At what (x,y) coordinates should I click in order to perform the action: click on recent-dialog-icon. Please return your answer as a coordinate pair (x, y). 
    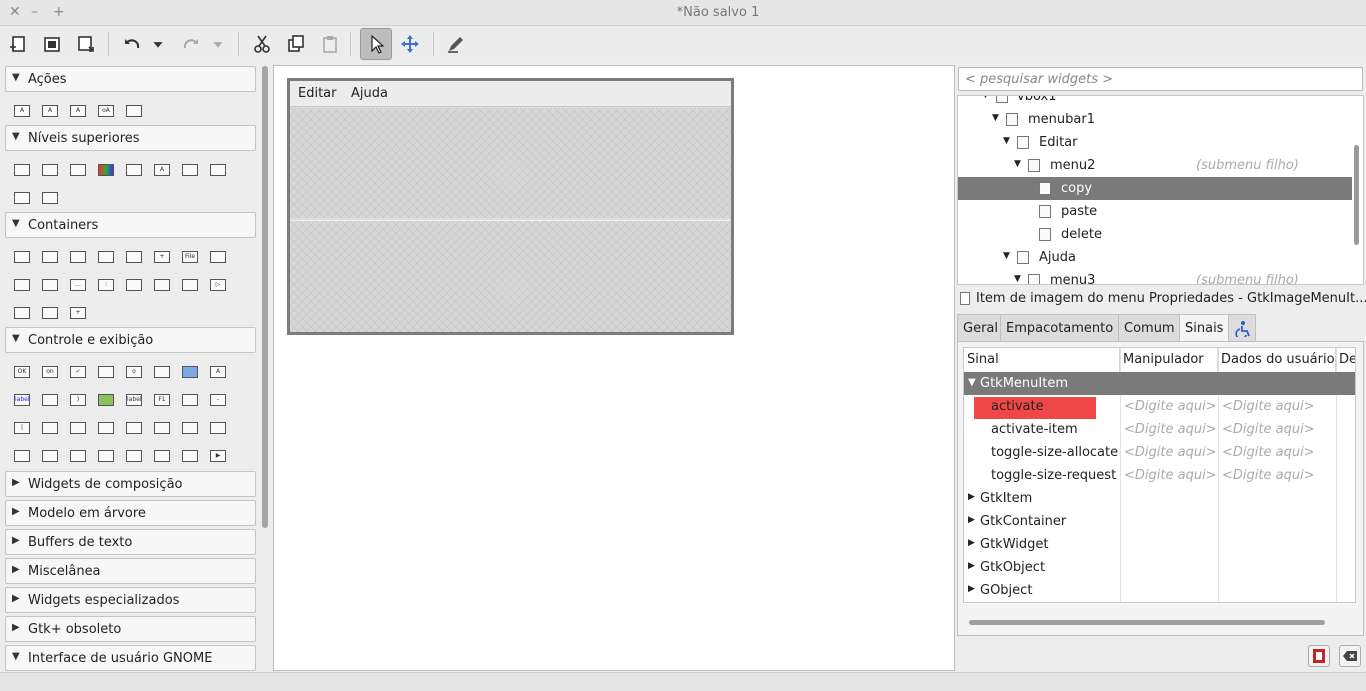
    Looking at the image, I should click on (22, 198).